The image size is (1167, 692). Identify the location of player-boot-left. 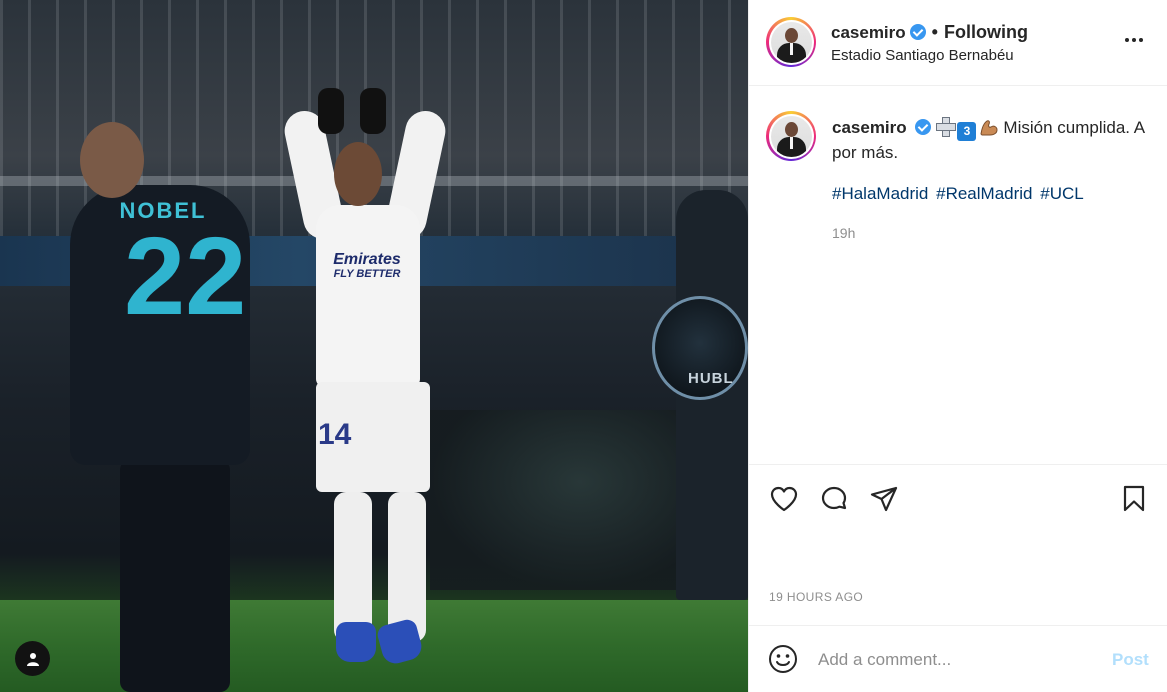
(356, 642).